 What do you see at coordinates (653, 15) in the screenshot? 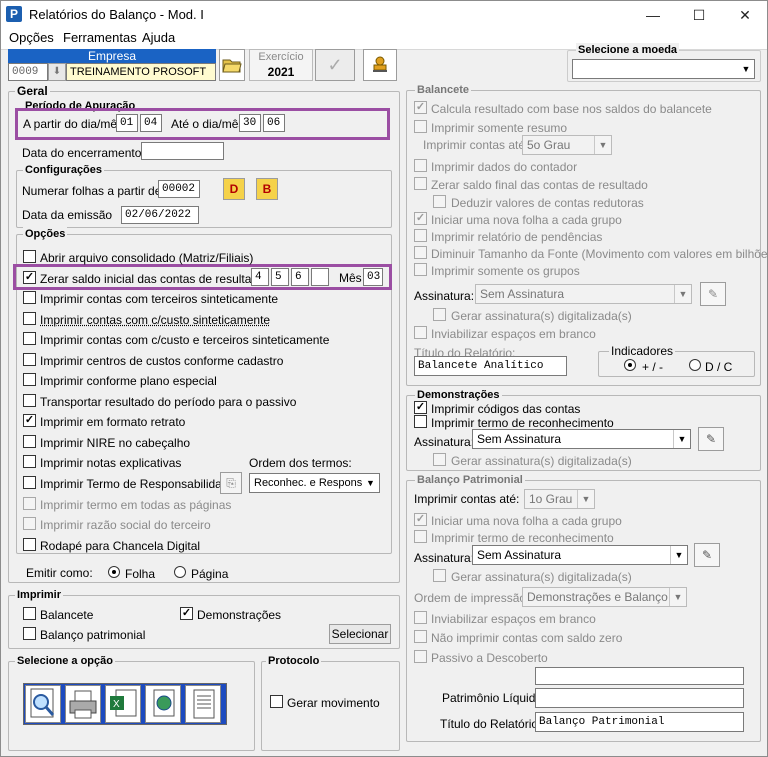
I see `minimize-button: —` at bounding box center [653, 15].